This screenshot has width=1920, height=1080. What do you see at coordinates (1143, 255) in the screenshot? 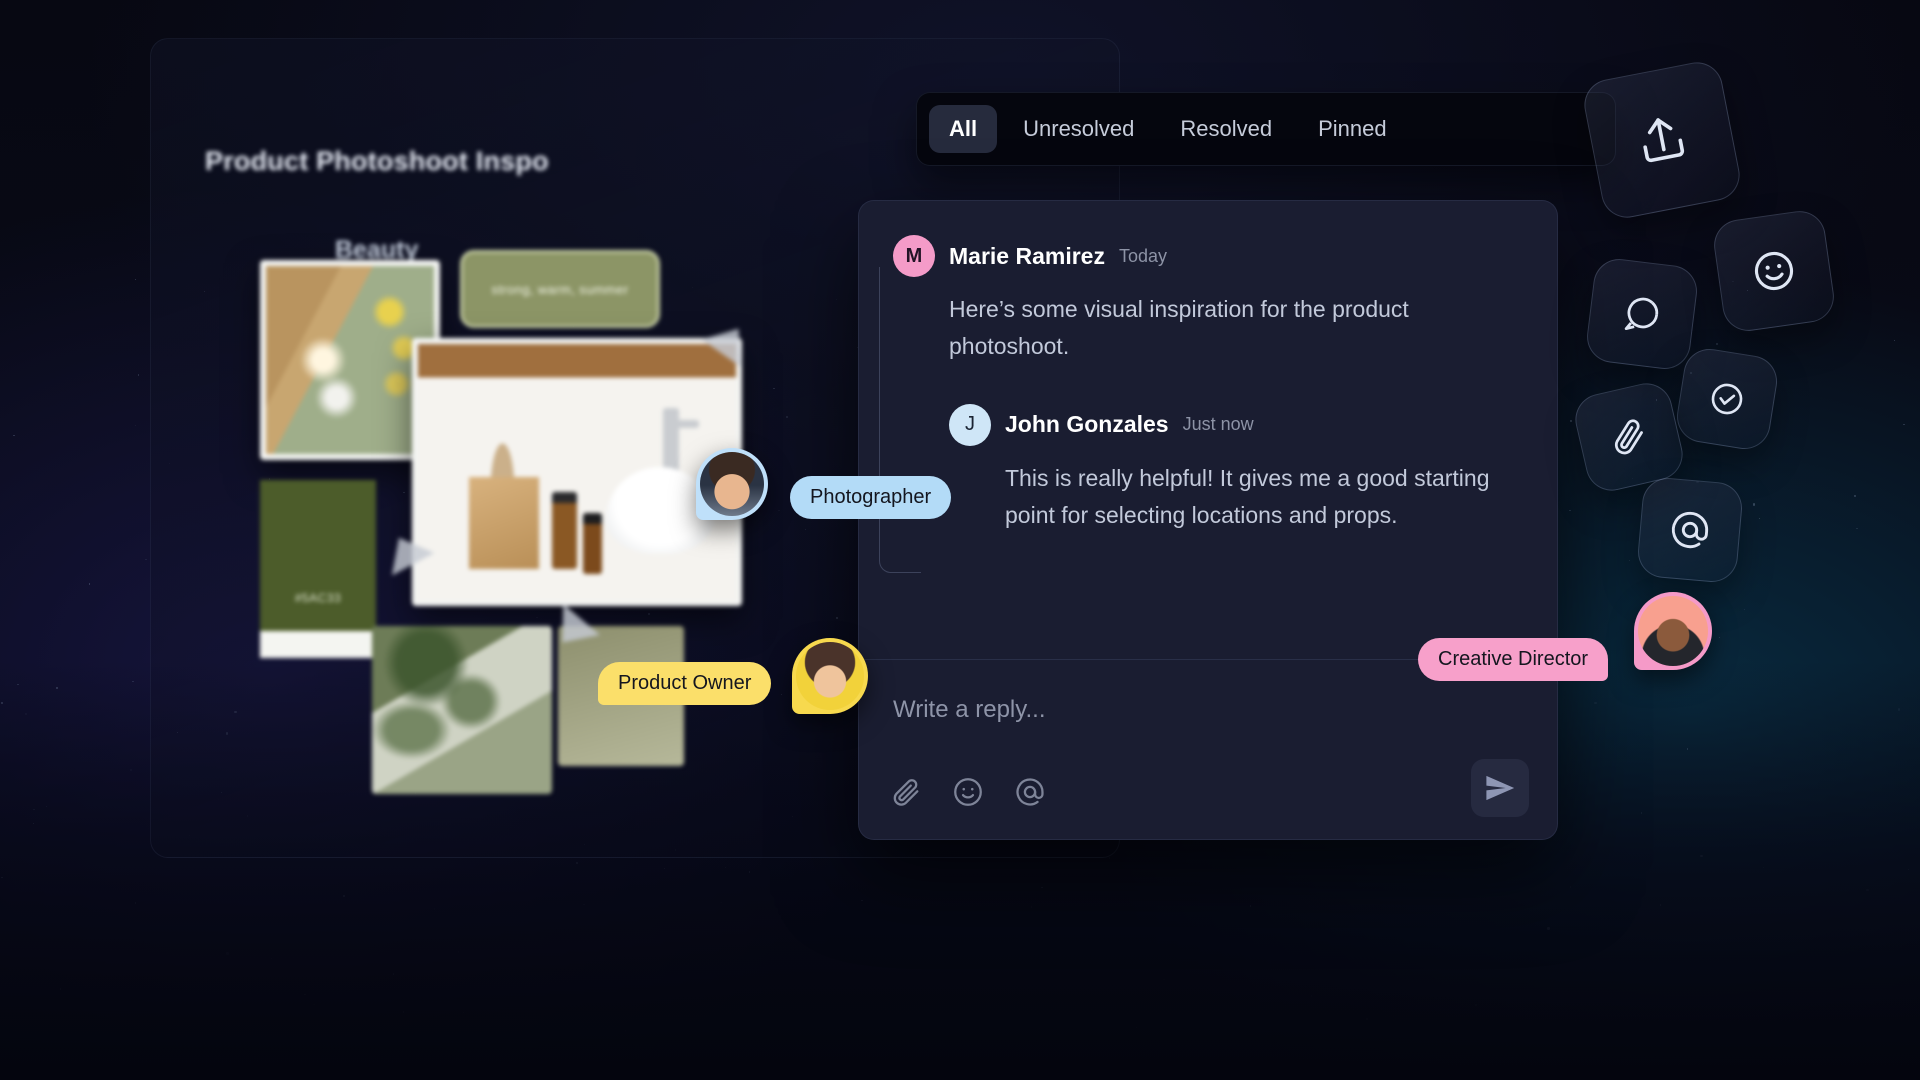
I see `comment-timestamp: Today` at bounding box center [1143, 255].